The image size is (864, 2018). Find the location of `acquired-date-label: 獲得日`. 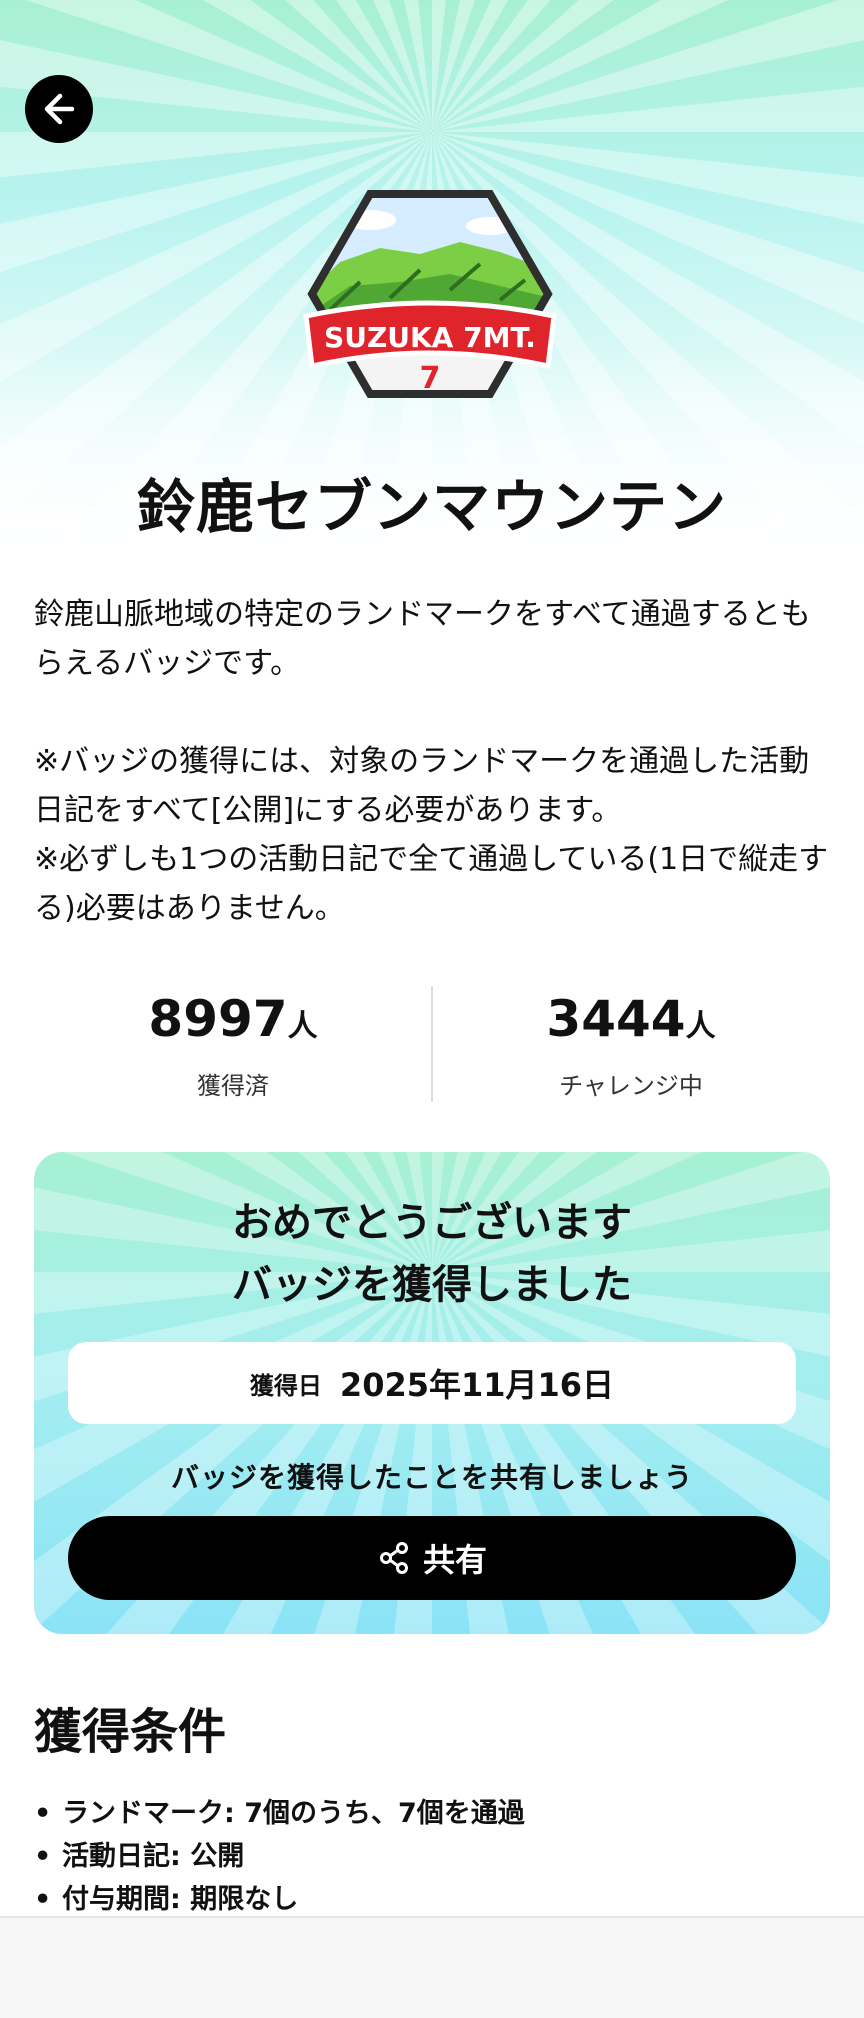

acquired-date-label: 獲得日 is located at coordinates (285, 1385).